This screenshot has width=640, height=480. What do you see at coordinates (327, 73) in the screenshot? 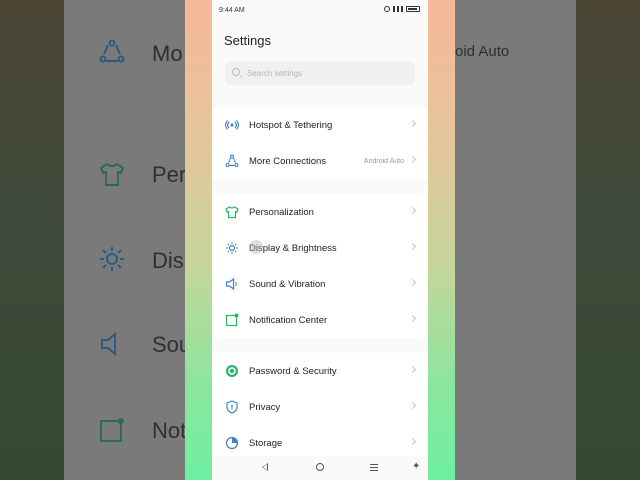
I see `search-input` at bounding box center [327, 73].